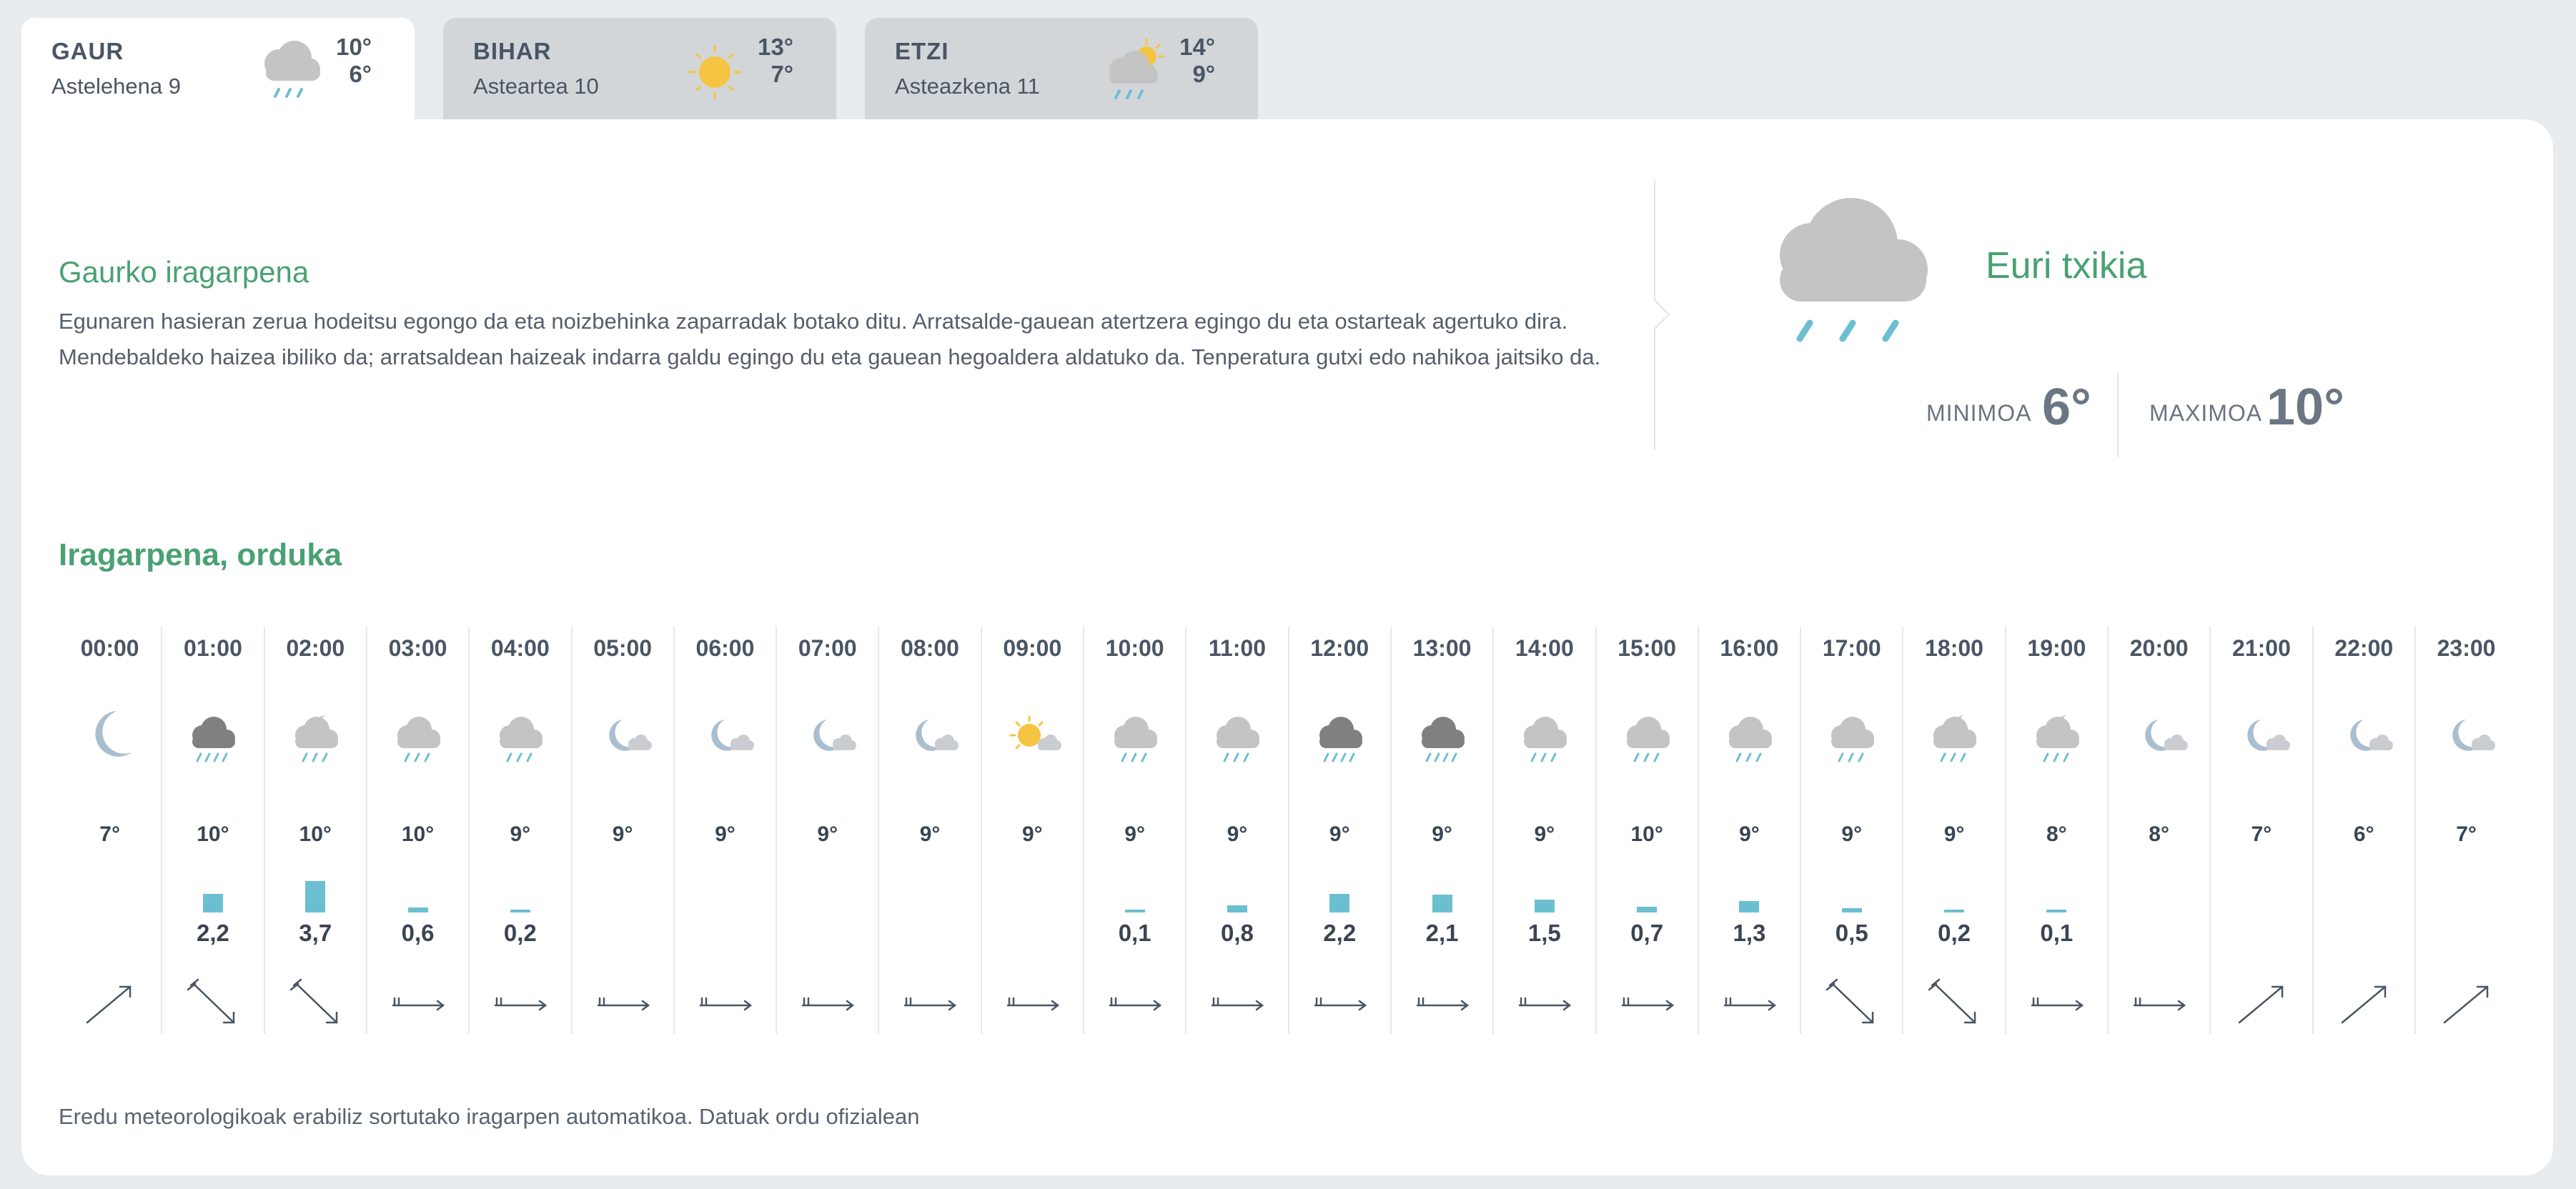 This screenshot has width=2576, height=1189. I want to click on precip-value: 0,8, so click(1238, 933).